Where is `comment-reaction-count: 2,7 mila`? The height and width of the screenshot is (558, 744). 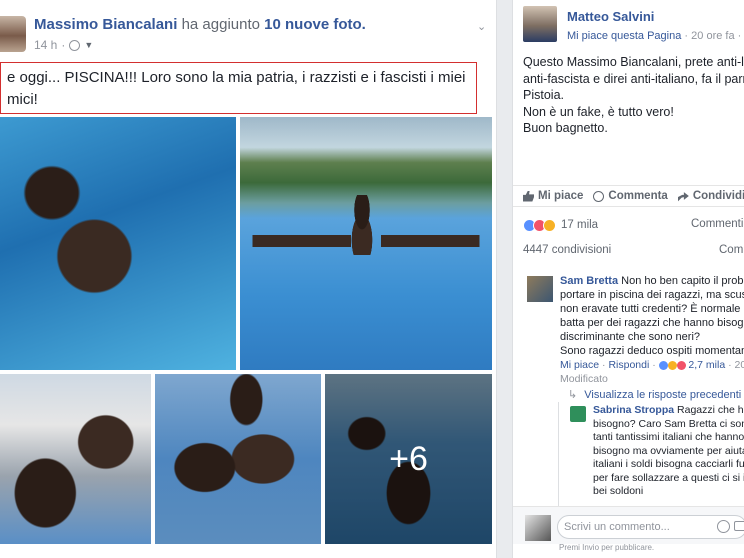 comment-reaction-count: 2,7 mila is located at coordinates (706, 365).